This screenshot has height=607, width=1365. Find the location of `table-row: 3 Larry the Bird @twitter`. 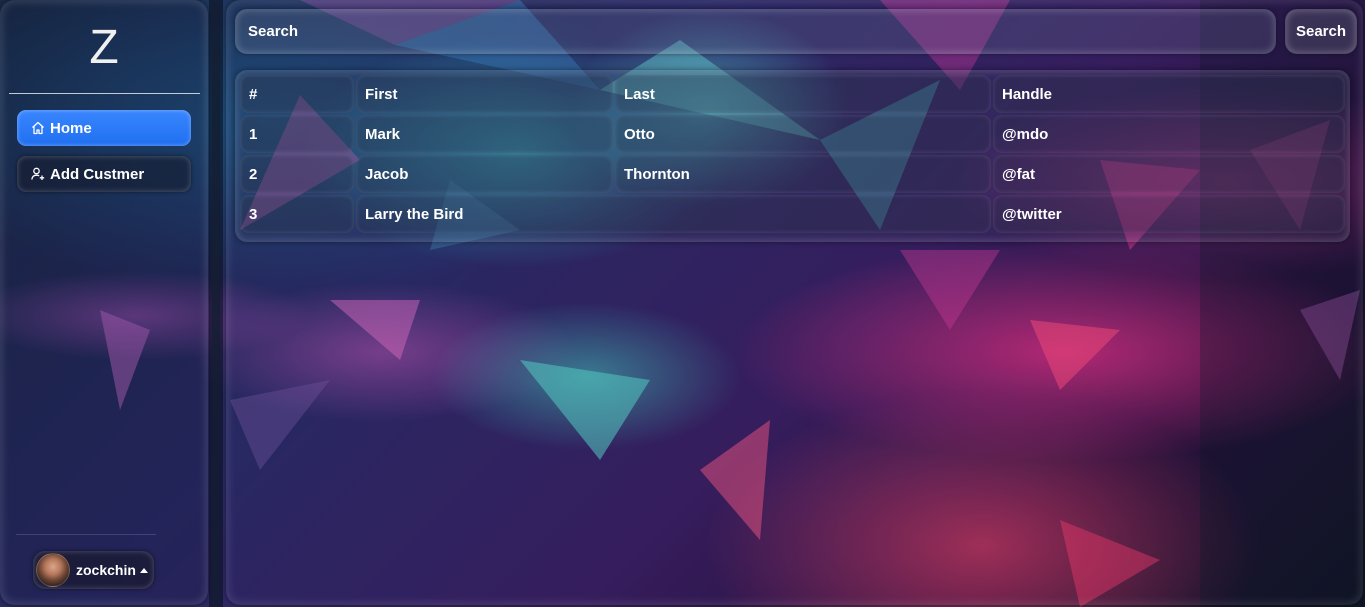

table-row: 3 Larry the Bird @twitter is located at coordinates (792, 214).